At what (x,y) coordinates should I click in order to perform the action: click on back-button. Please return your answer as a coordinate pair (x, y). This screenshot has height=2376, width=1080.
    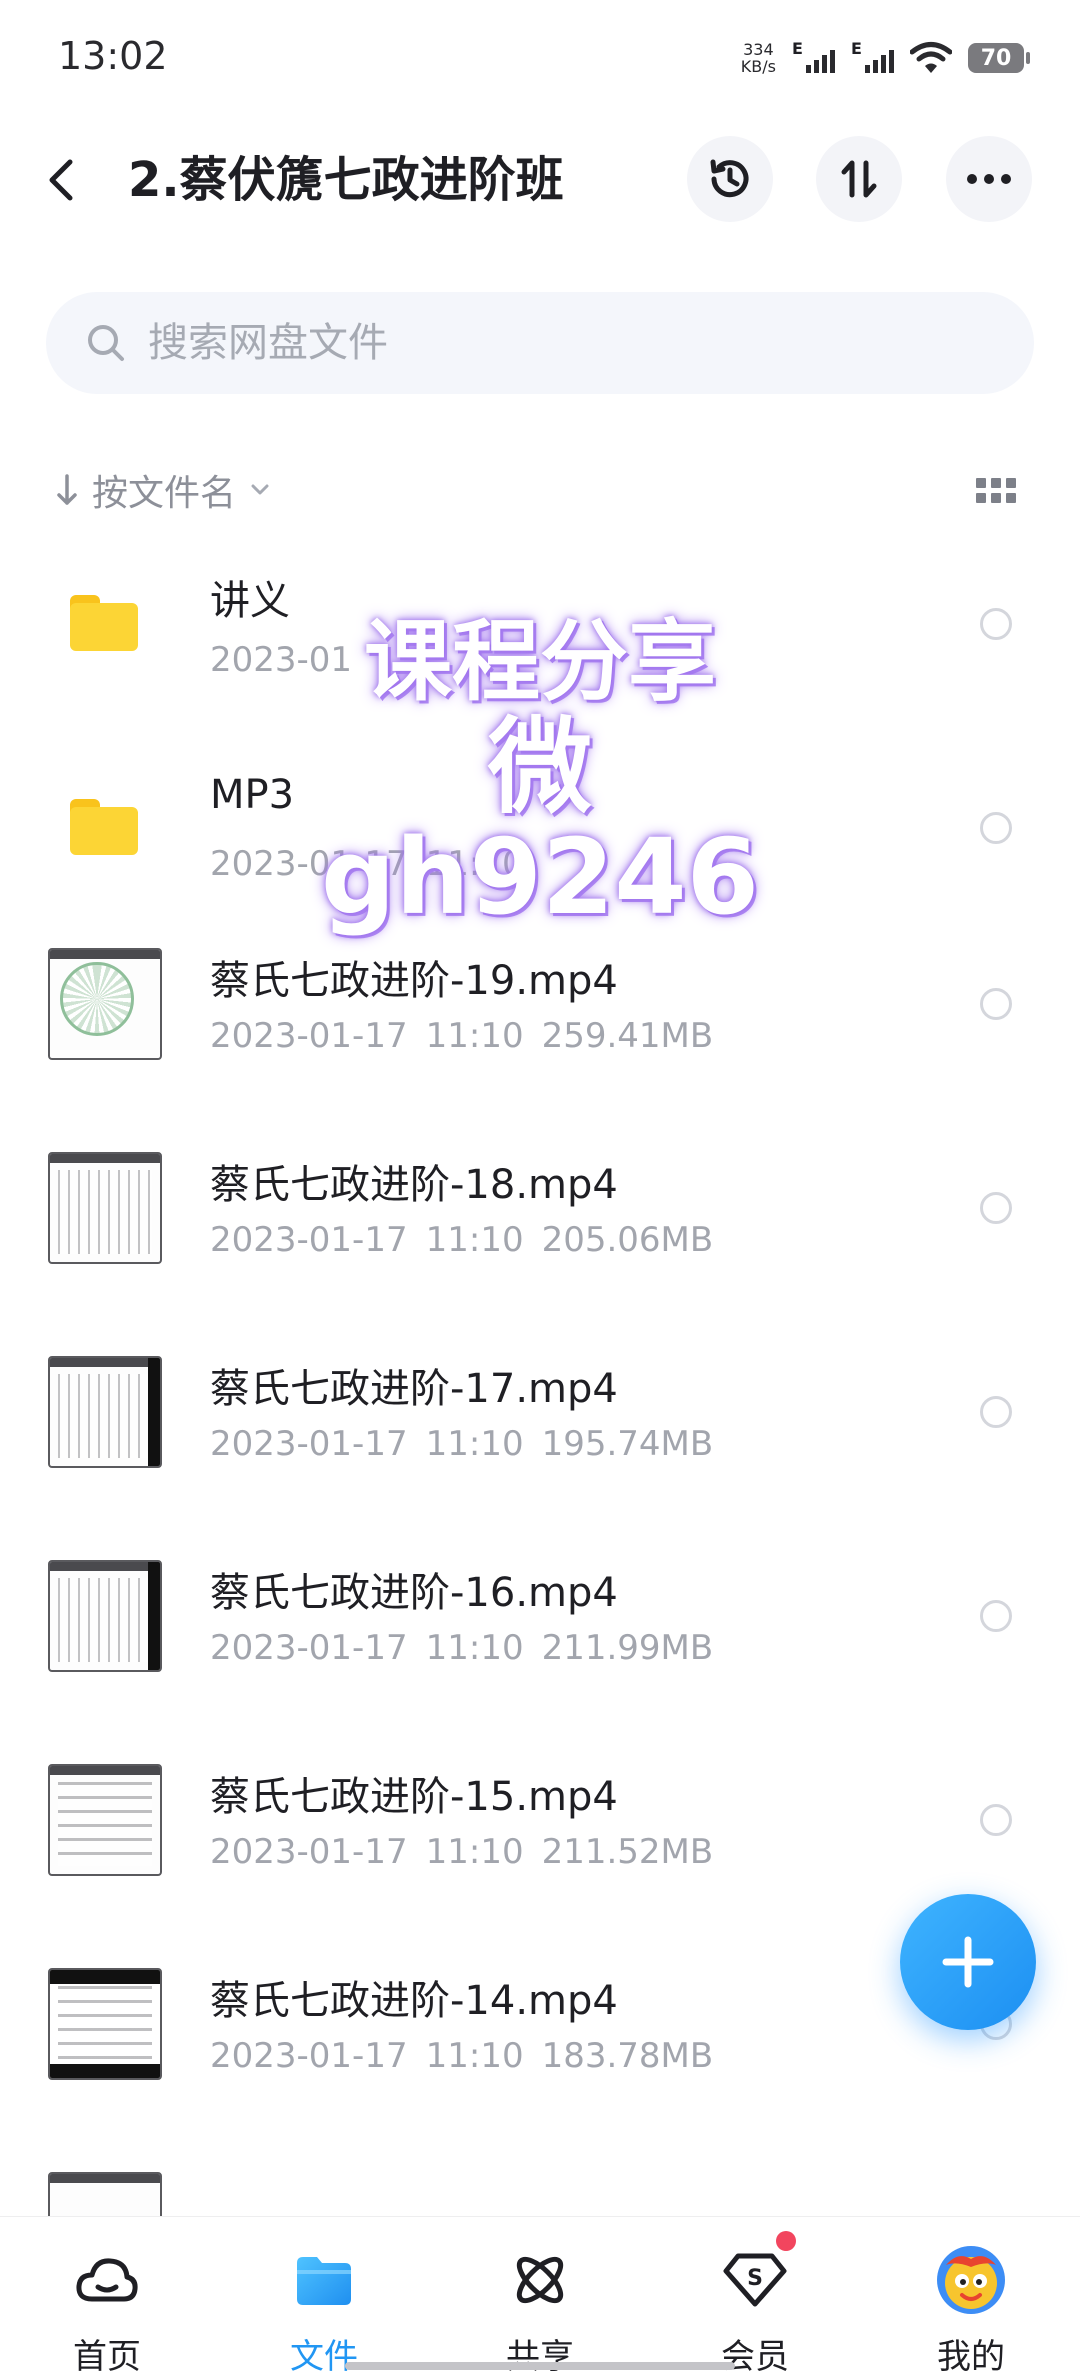
    Looking at the image, I should click on (71, 180).